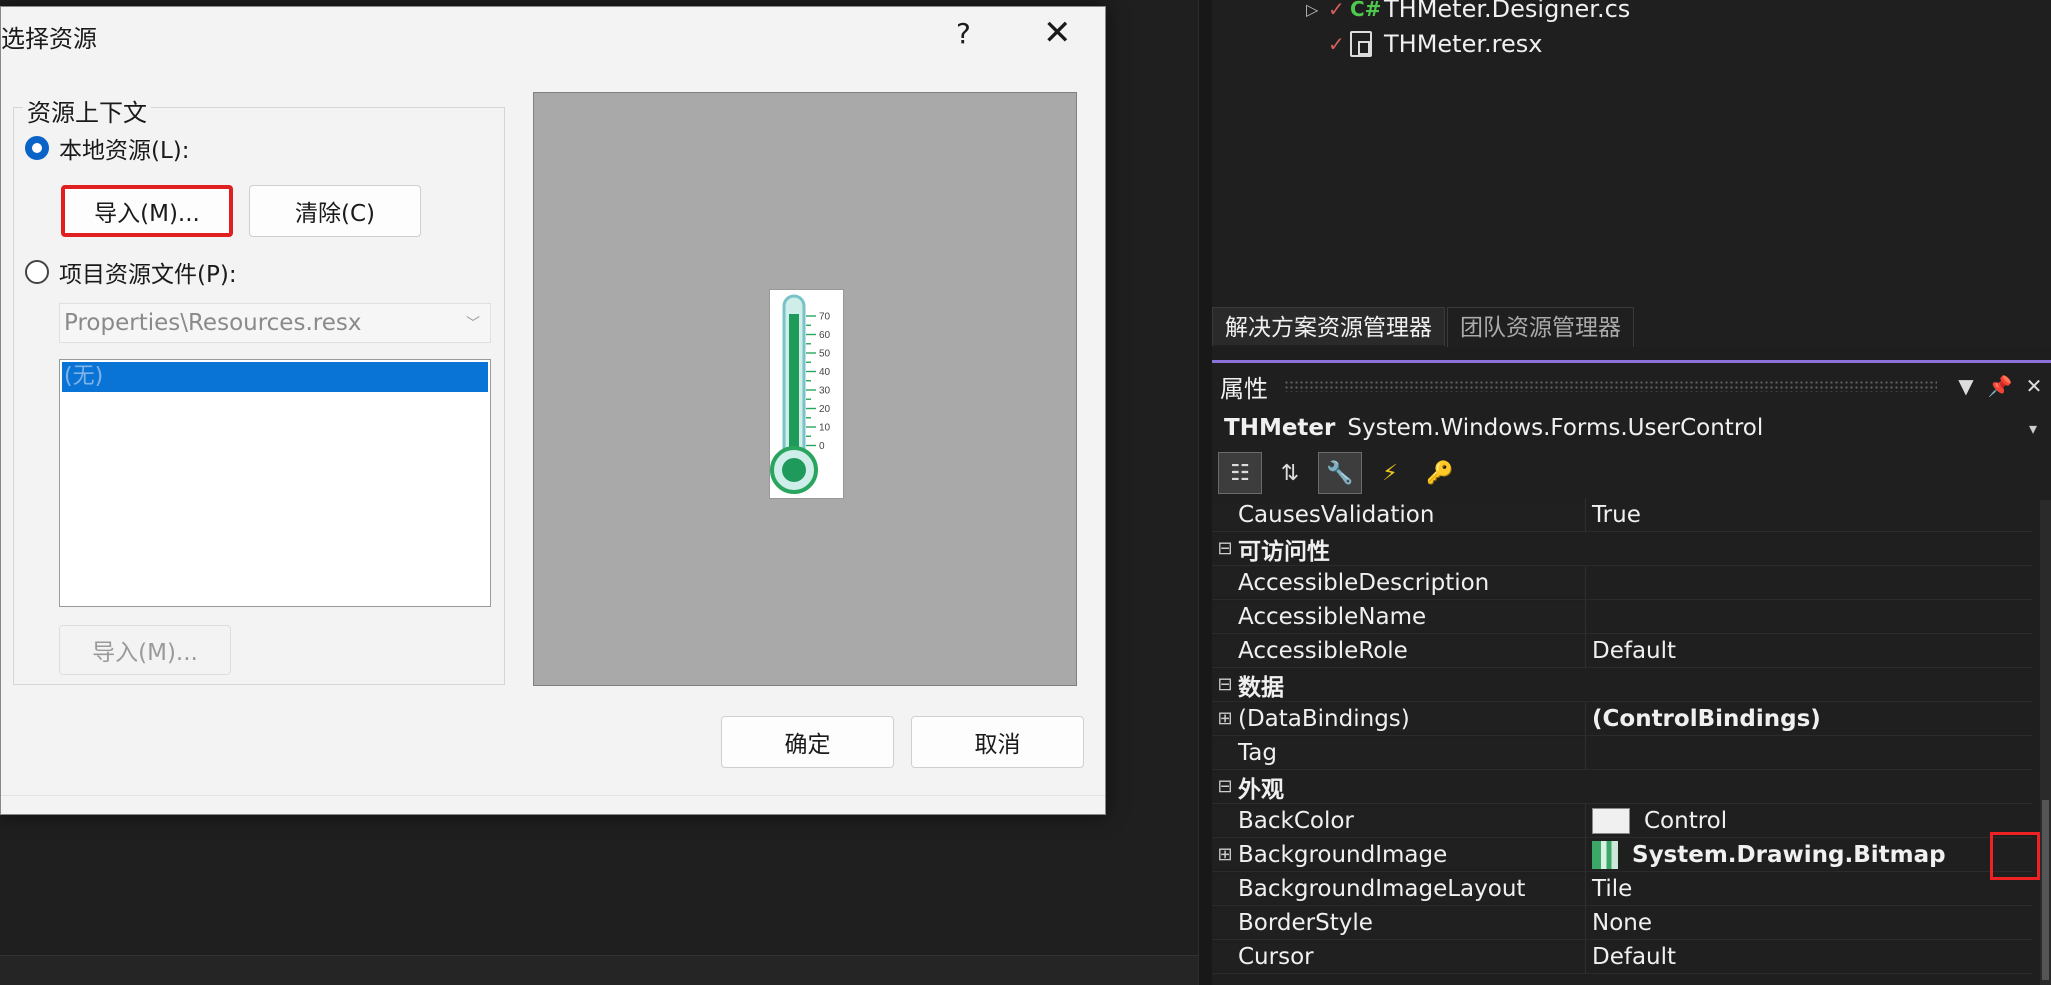  What do you see at coordinates (1808, 514) in the screenshot?
I see `property-value: True` at bounding box center [1808, 514].